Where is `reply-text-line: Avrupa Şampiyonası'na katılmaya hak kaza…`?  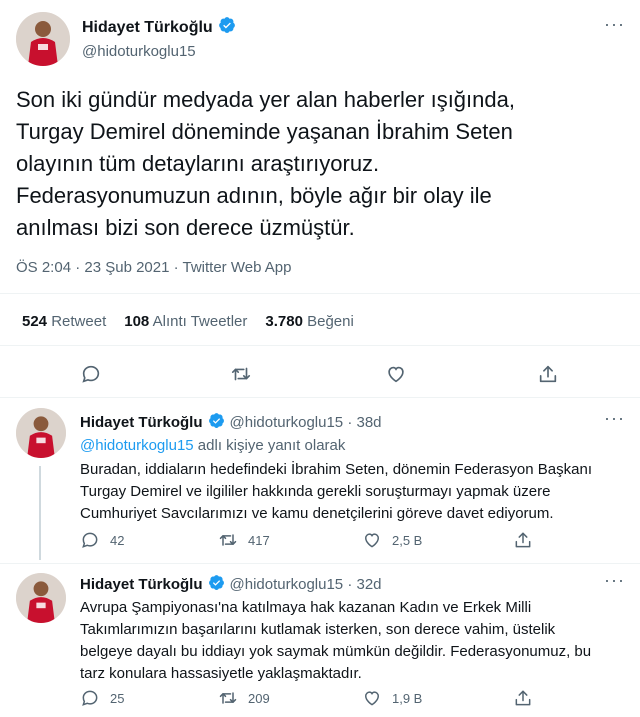
reply-text-line: Avrupa Şampiyonası'na katılmaya hak kaza… is located at coordinates (306, 607).